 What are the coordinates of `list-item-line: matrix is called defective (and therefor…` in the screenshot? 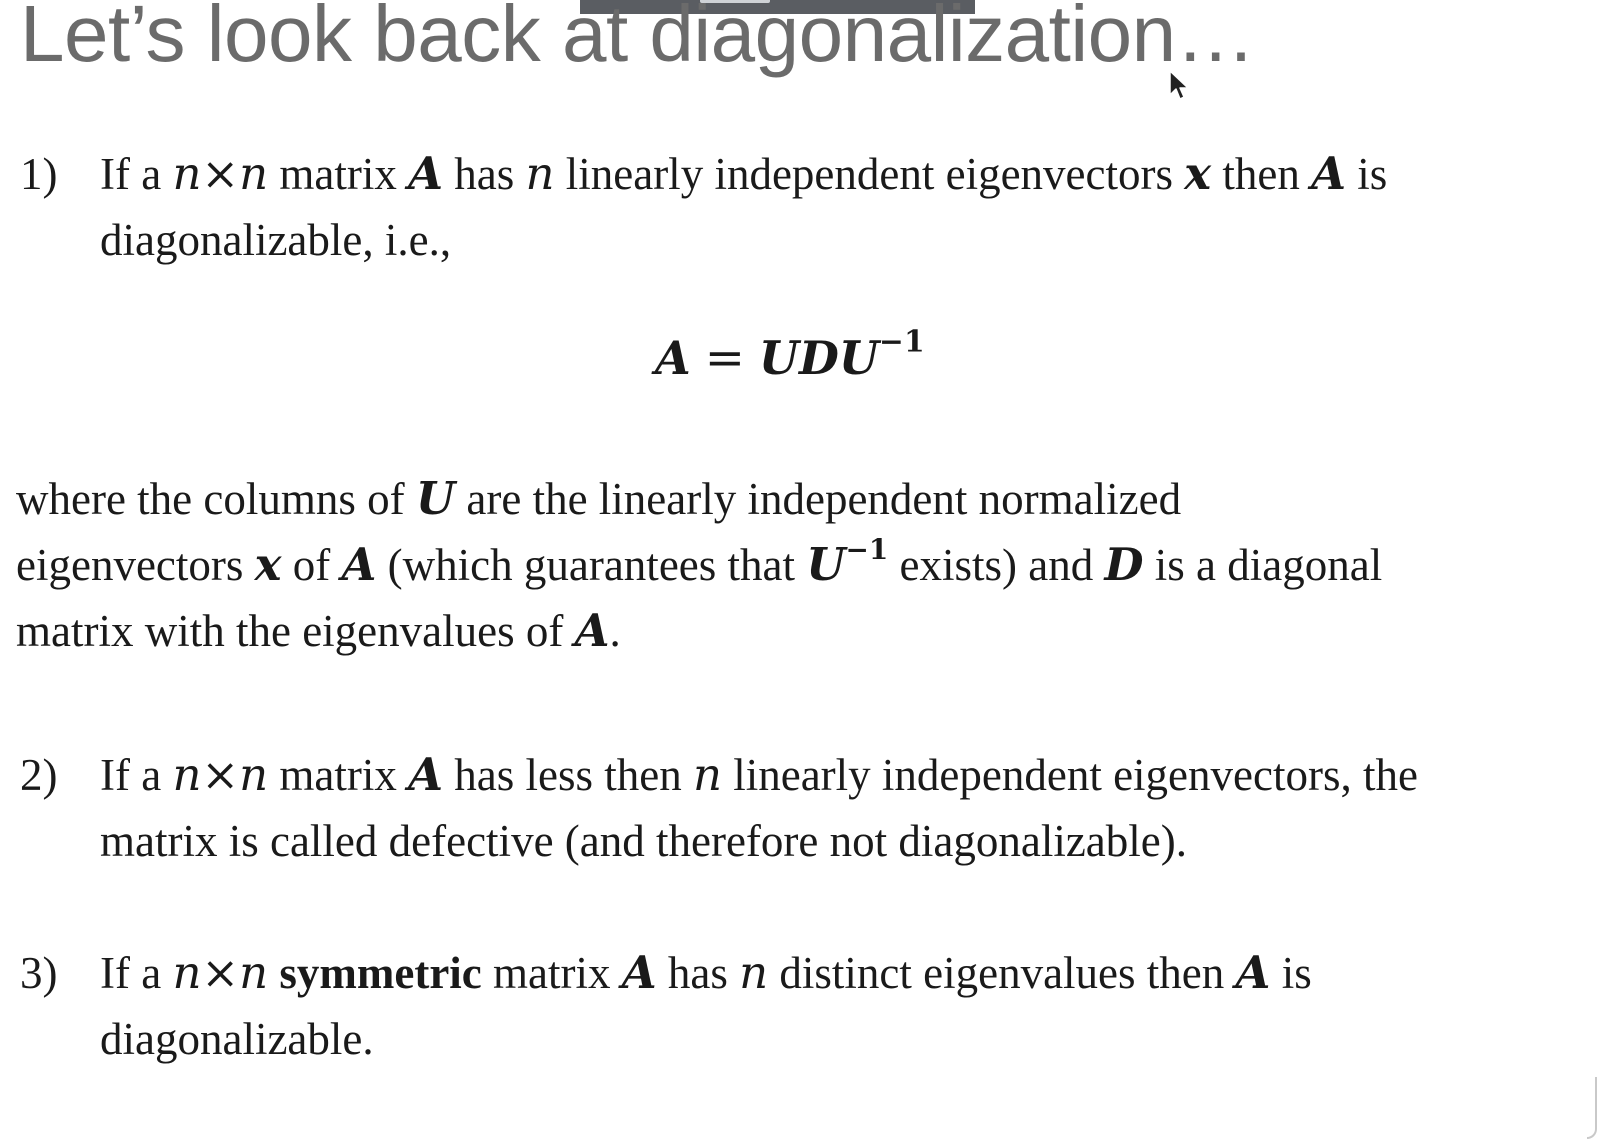 It's located at (643, 841).